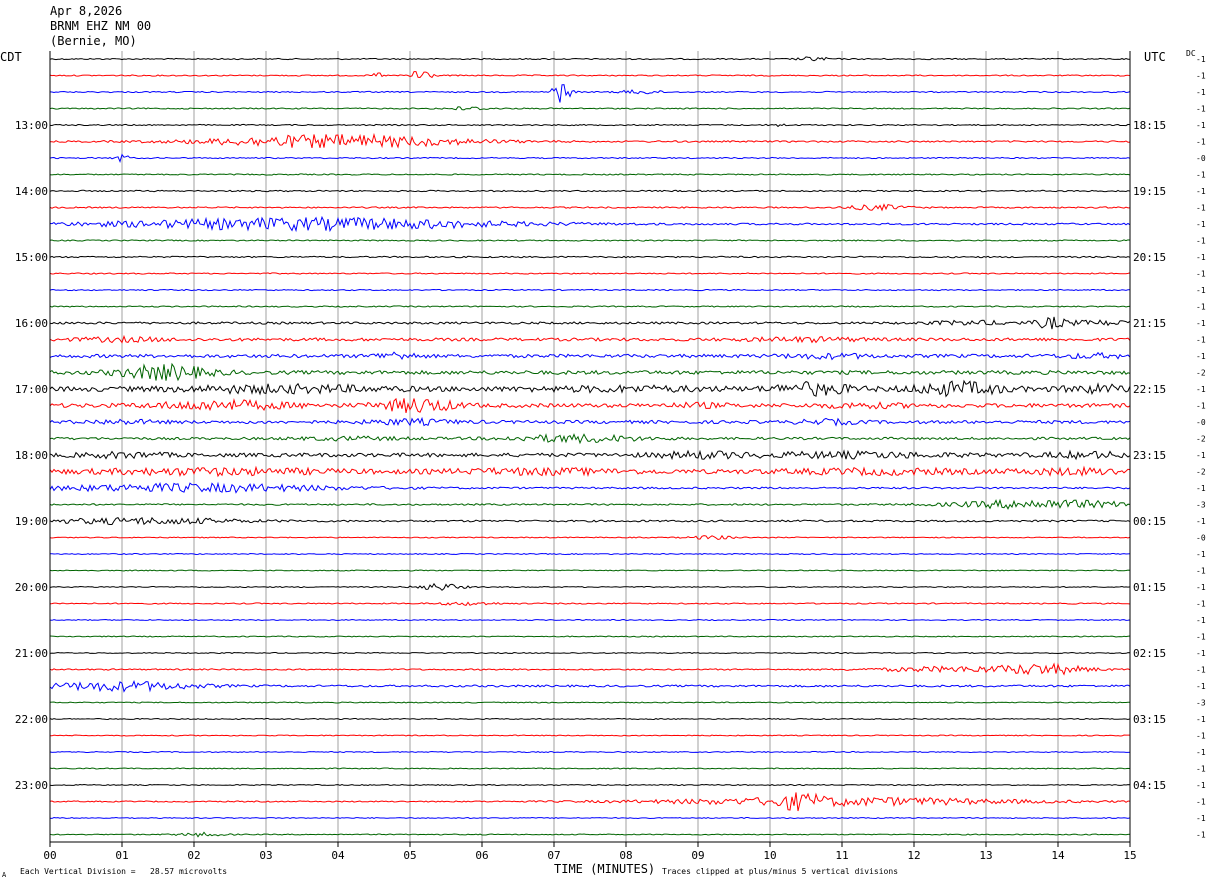 Image resolution: width=1210 pixels, height=886 pixels. I want to click on x-tick-label: 03, so click(265, 855).